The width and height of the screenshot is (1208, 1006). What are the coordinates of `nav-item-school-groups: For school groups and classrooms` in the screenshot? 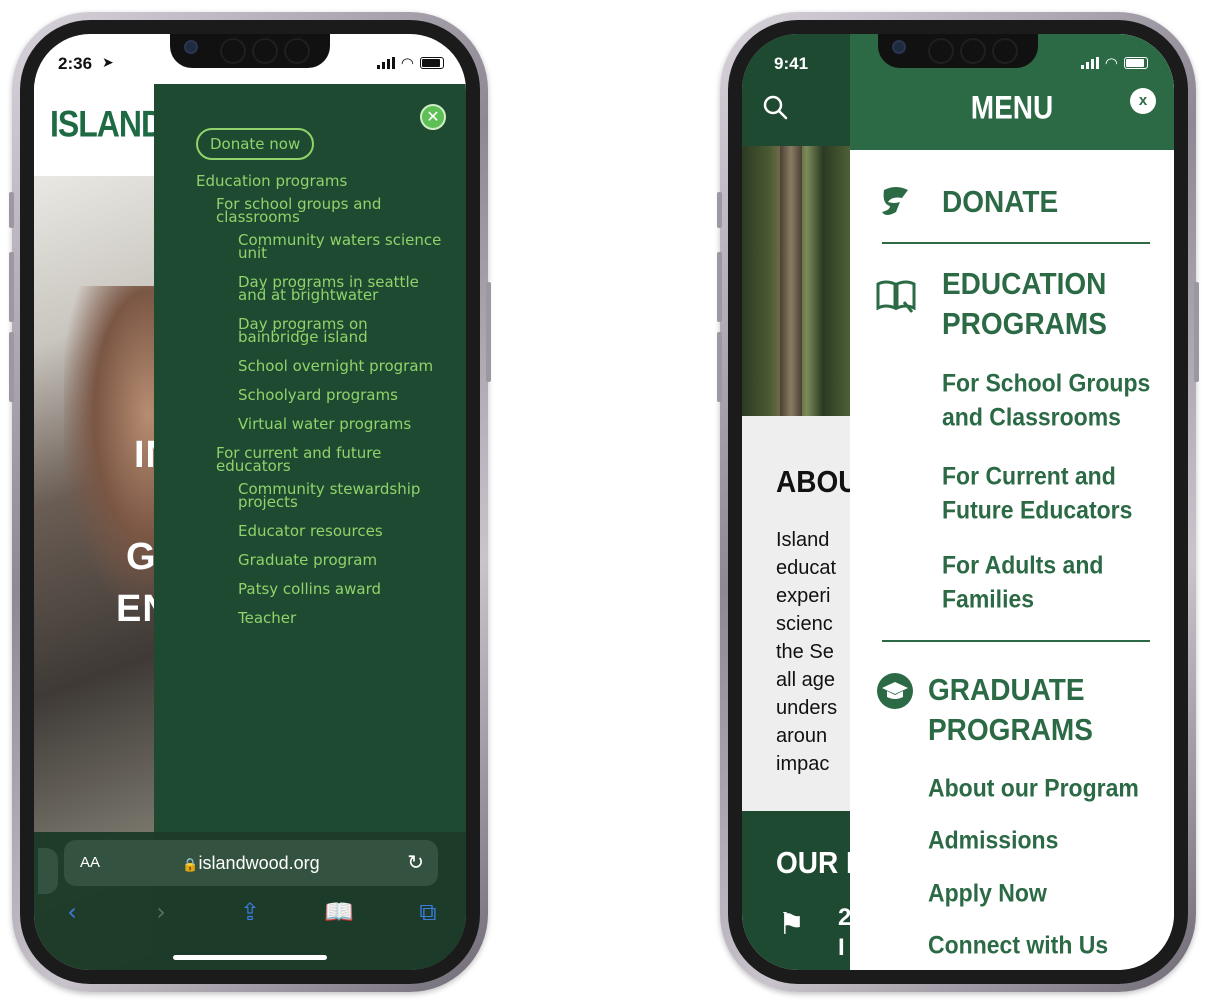 It's located at (330, 211).